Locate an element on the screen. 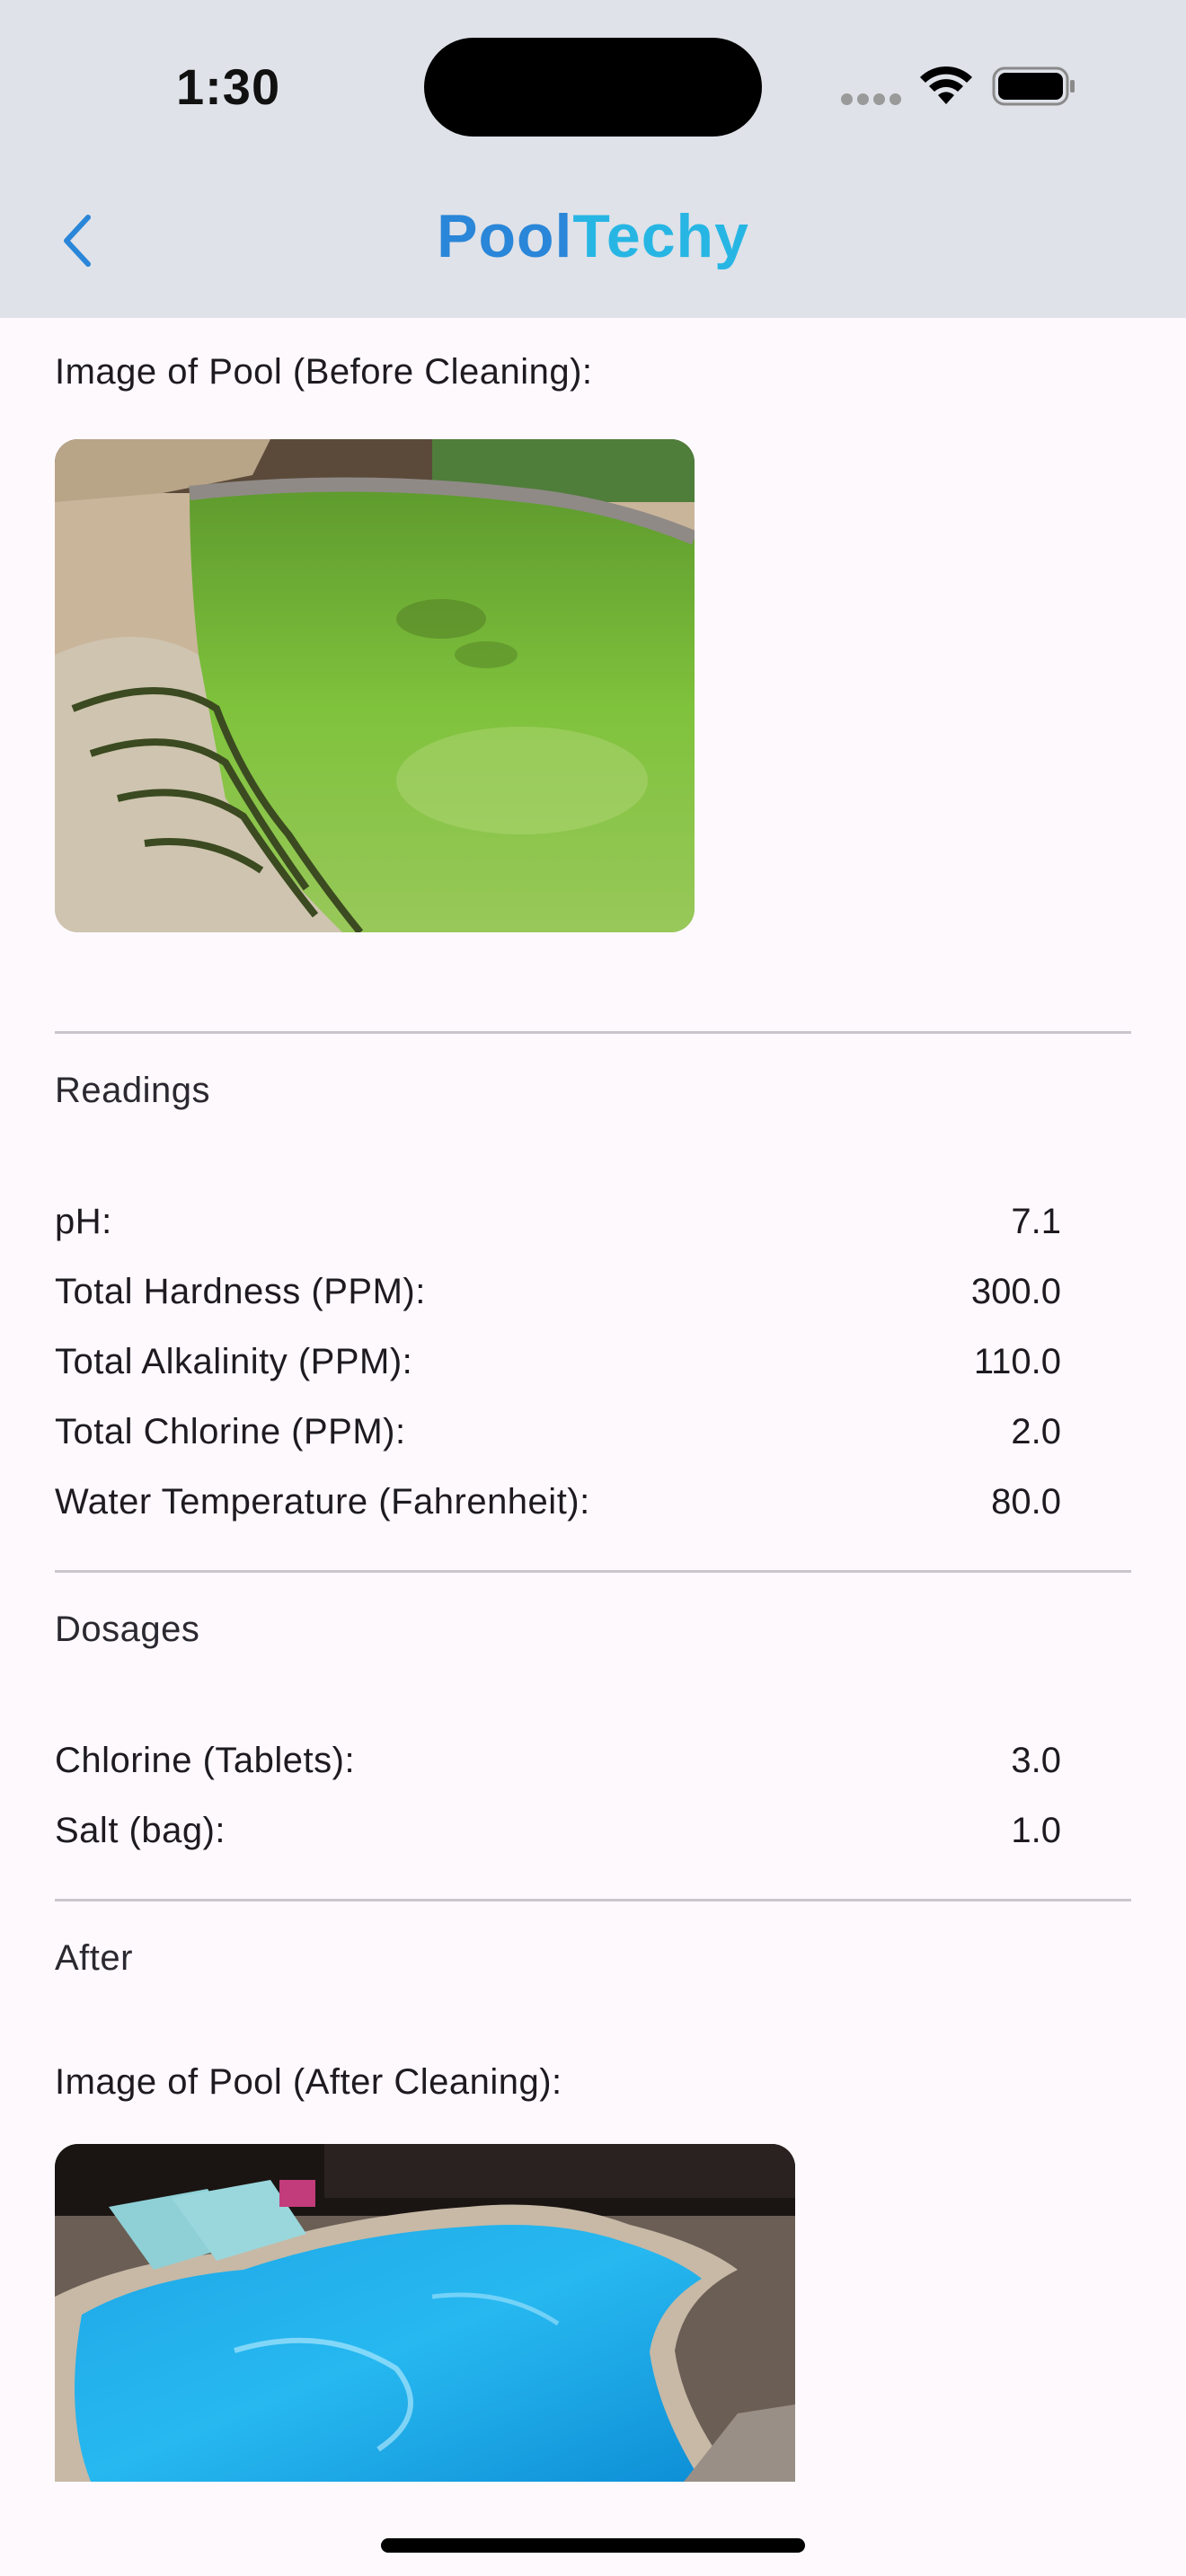 The height and width of the screenshot is (2576, 1186). before-image-label: Image of Pool (Before Cleaning): is located at coordinates (324, 372).